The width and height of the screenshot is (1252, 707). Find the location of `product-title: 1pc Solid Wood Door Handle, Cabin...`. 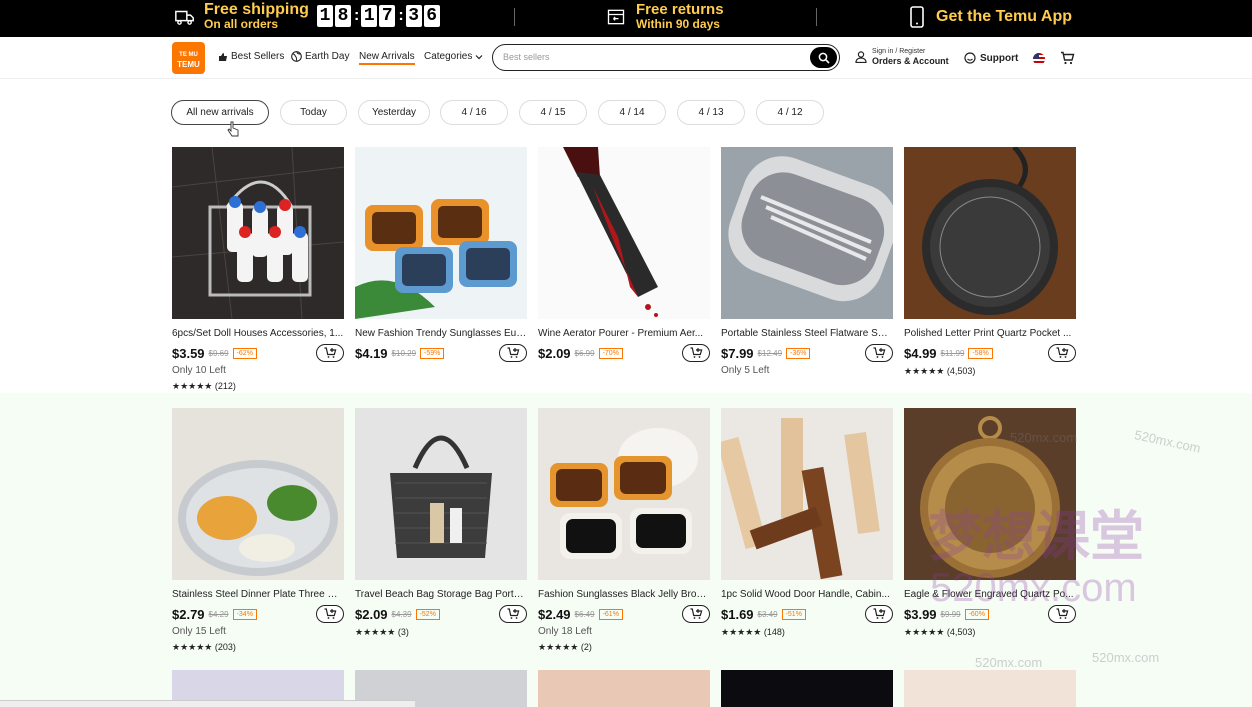

product-title: 1pc Solid Wood Door Handle, Cabin... is located at coordinates (807, 595).